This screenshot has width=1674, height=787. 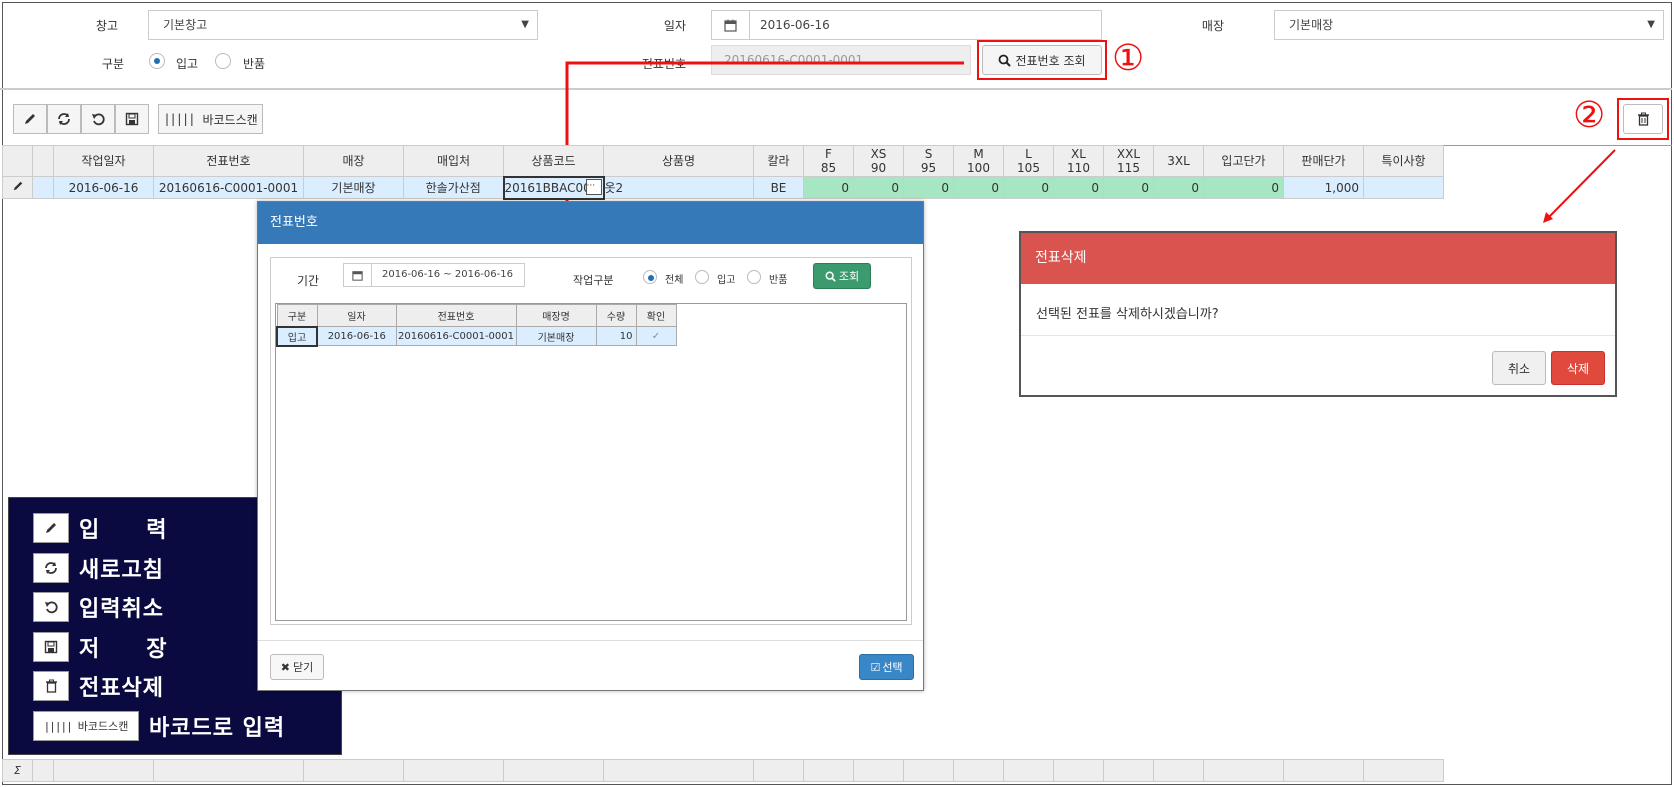 I want to click on period-input: 2016-06-16 ~ 2016-06-16, so click(x=434, y=275).